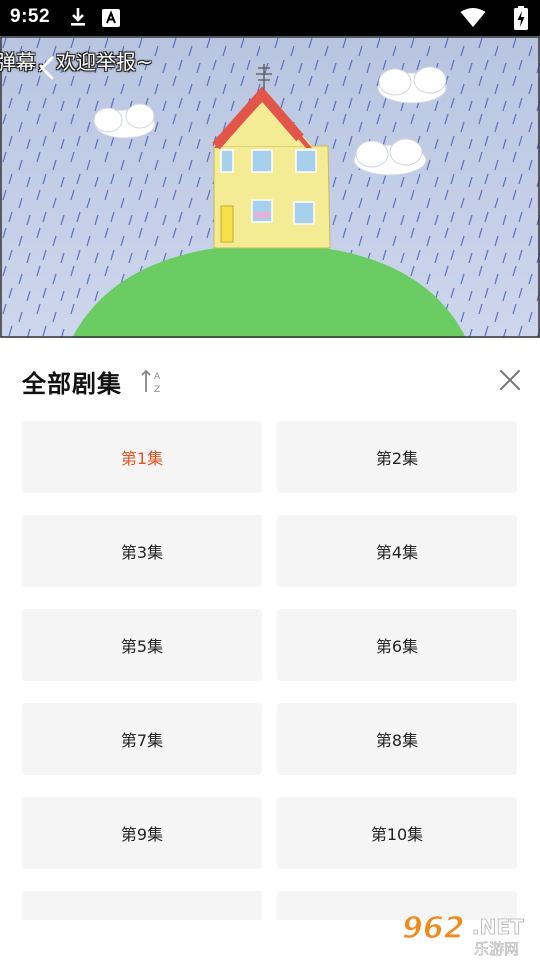  What do you see at coordinates (270, 18) in the screenshot?
I see `status-bar: 9:52` at bounding box center [270, 18].